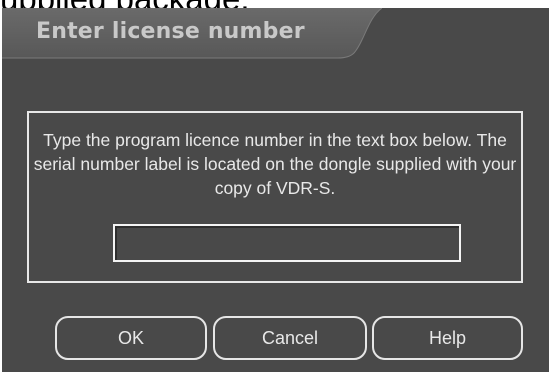 The width and height of the screenshot is (549, 372). I want to click on cancel-button: Cancel, so click(290, 338).